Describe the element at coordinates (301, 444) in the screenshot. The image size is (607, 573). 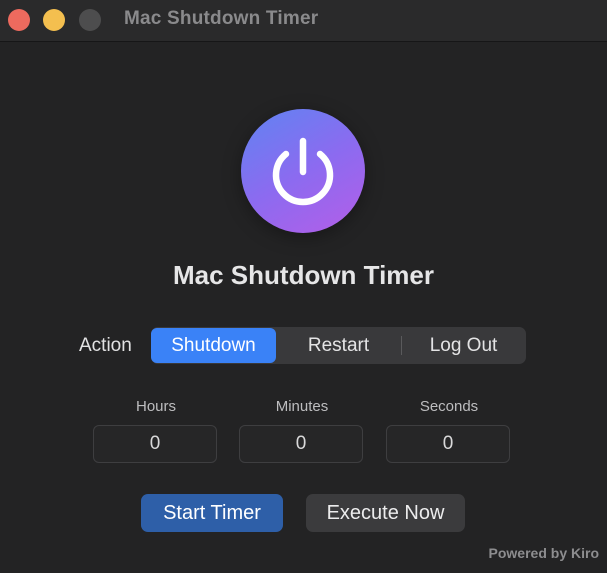
I see `minutes-input: 0` at that location.